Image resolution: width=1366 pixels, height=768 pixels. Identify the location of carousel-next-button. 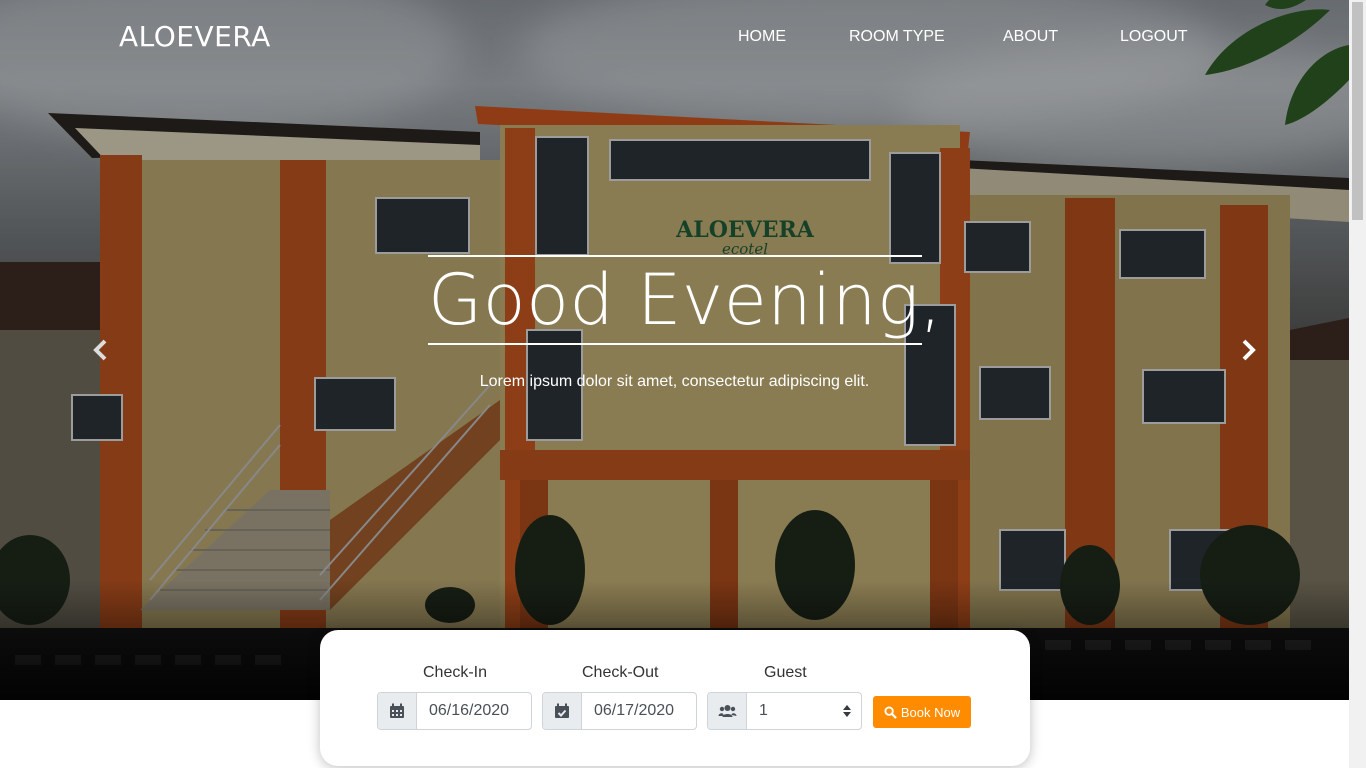
(1248, 350).